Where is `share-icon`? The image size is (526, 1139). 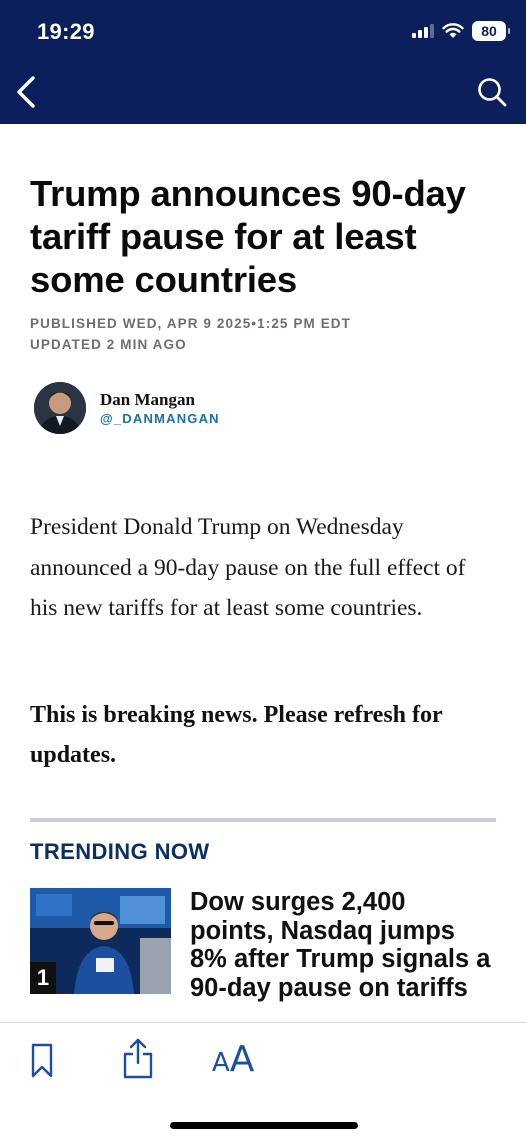
share-icon is located at coordinates (138, 1058).